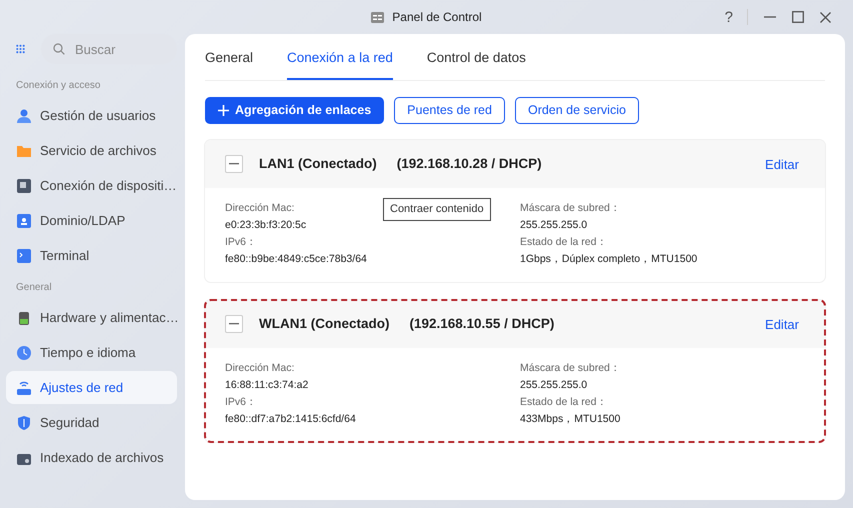  I want to click on interface-address: (192.168.10.55 / DHCP), so click(482, 324).